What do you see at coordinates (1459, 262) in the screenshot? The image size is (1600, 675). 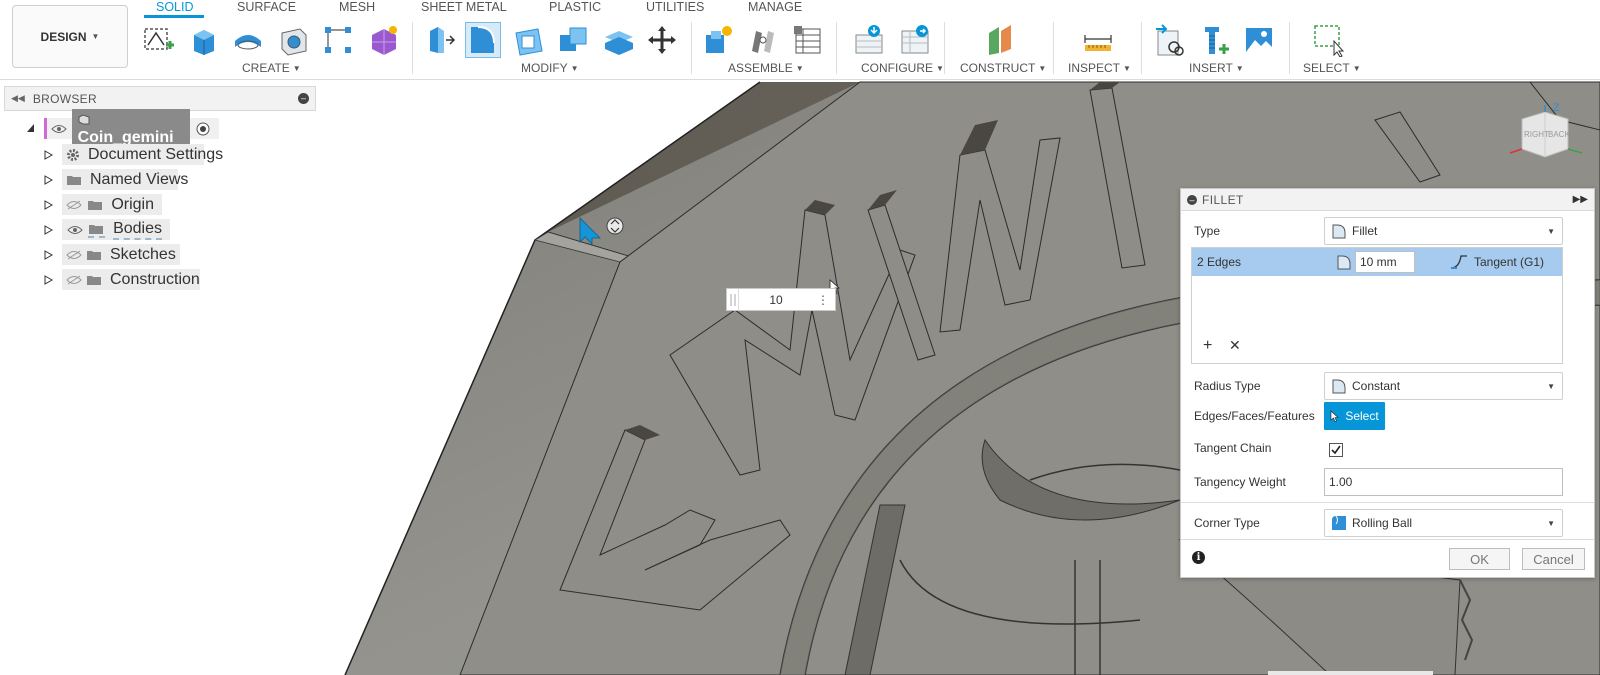 I see `tangent-continuity-icon` at bounding box center [1459, 262].